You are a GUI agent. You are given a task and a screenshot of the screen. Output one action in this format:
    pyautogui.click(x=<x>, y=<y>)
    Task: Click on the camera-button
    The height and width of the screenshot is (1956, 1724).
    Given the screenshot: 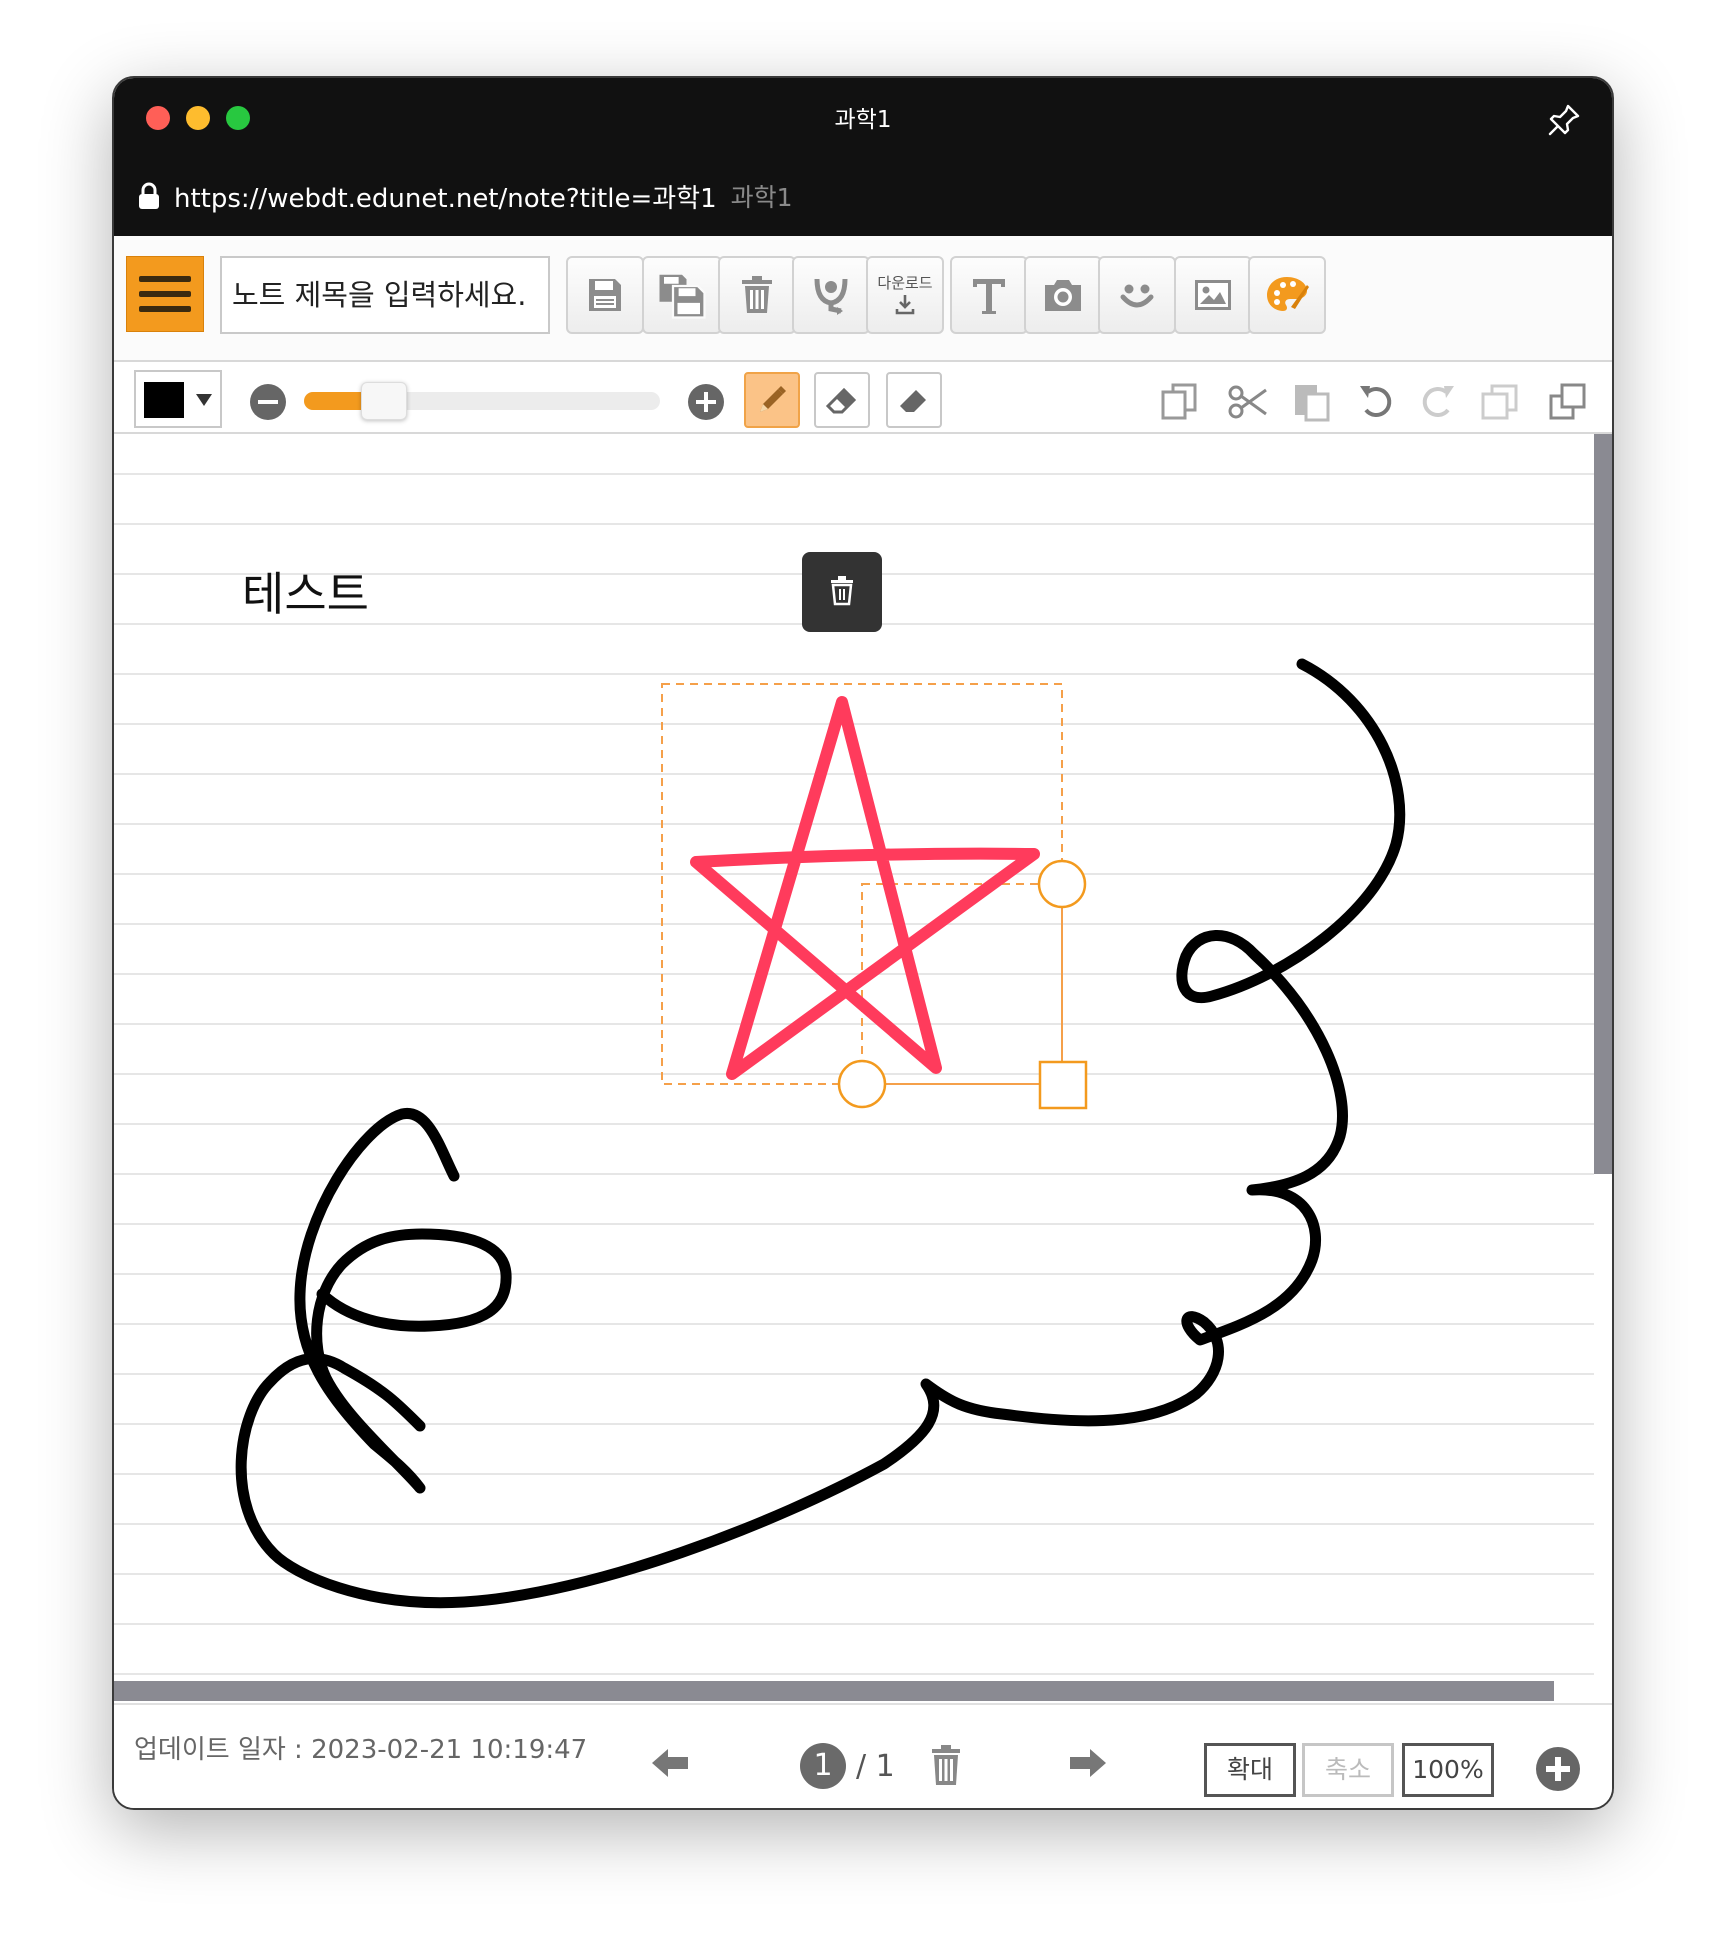 What is the action you would take?
    pyautogui.click(x=1063, y=295)
    